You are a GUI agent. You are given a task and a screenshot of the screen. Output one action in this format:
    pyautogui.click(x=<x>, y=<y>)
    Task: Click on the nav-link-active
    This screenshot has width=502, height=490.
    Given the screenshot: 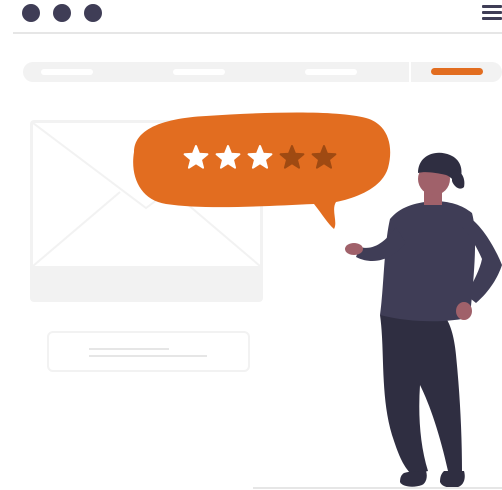 What is the action you would take?
    pyautogui.click(x=457, y=71)
    